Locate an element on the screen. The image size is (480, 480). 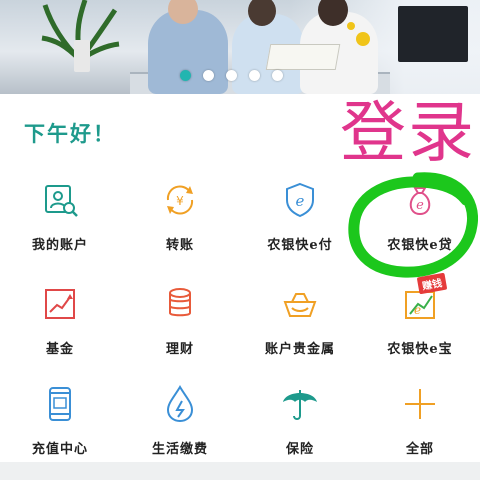
utility-drop-icon is located at coordinates (180, 404).